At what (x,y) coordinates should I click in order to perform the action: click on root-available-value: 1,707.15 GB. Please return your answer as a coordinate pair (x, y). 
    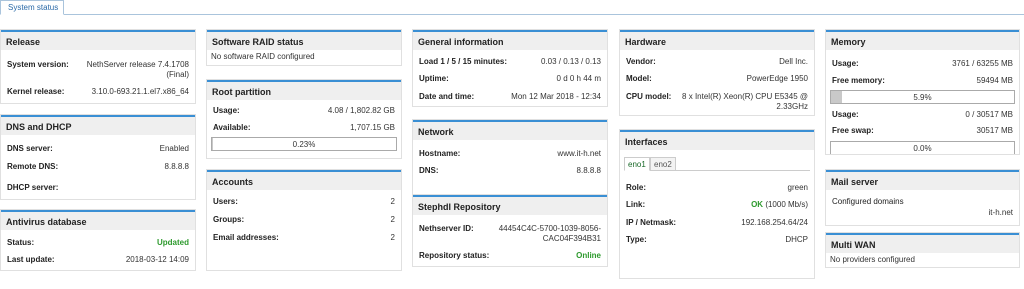
    Looking at the image, I should click on (372, 127).